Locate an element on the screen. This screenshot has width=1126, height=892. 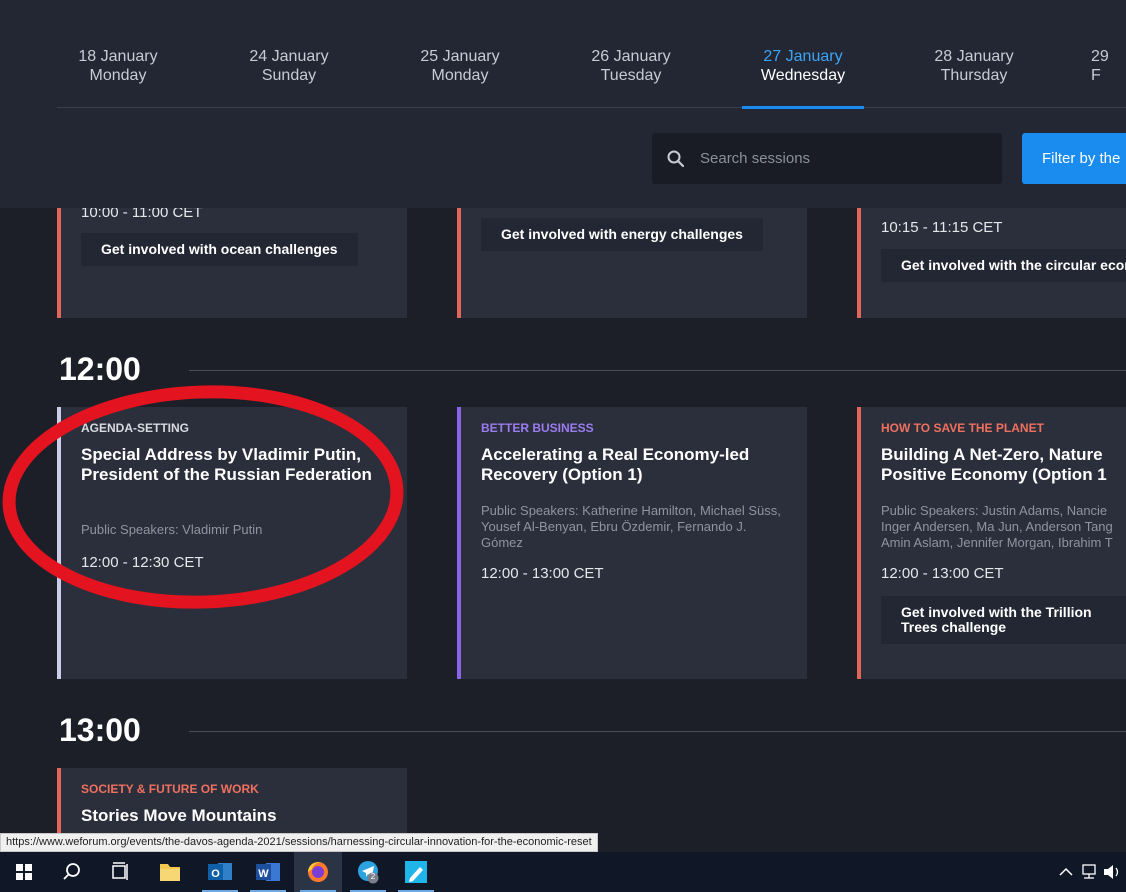
tab-weekday: Thursday is located at coordinates (974, 75).